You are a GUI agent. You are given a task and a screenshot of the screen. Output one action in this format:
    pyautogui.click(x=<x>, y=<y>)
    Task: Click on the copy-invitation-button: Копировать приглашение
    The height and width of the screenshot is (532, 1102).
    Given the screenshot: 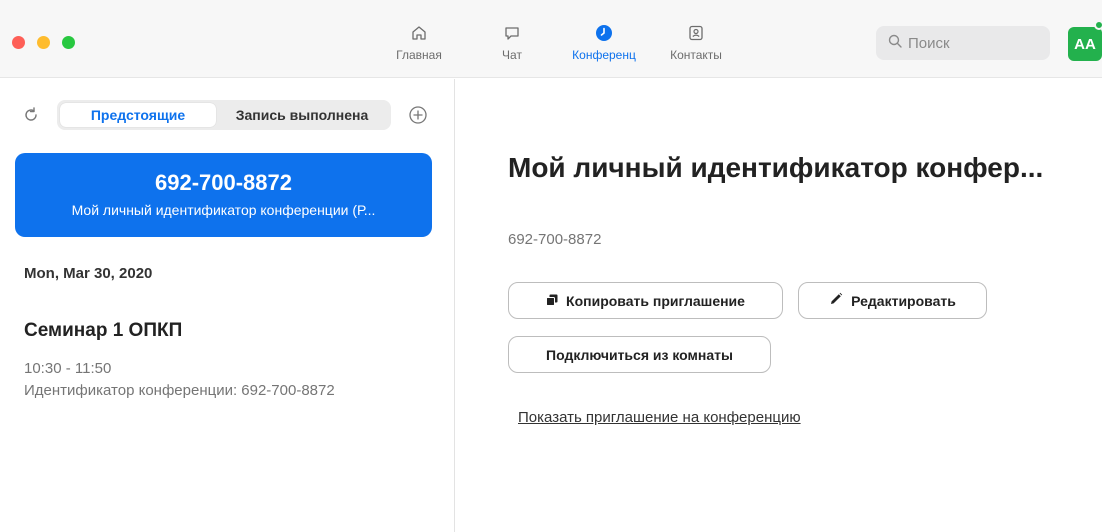 What is the action you would take?
    pyautogui.click(x=645, y=300)
    